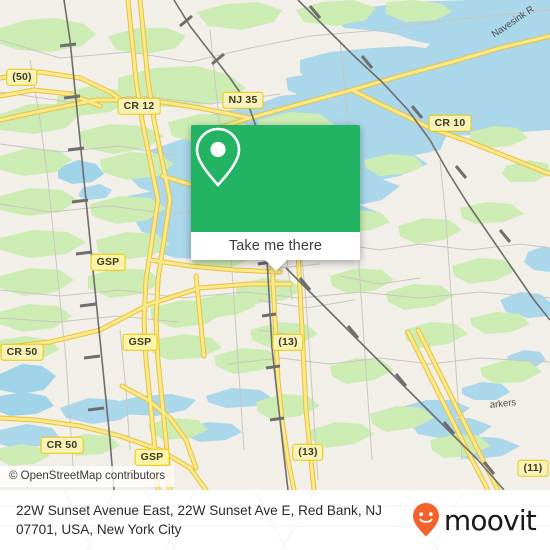 The width and height of the screenshot is (550, 550). I want to click on road-shield: CR 10, so click(450, 123).